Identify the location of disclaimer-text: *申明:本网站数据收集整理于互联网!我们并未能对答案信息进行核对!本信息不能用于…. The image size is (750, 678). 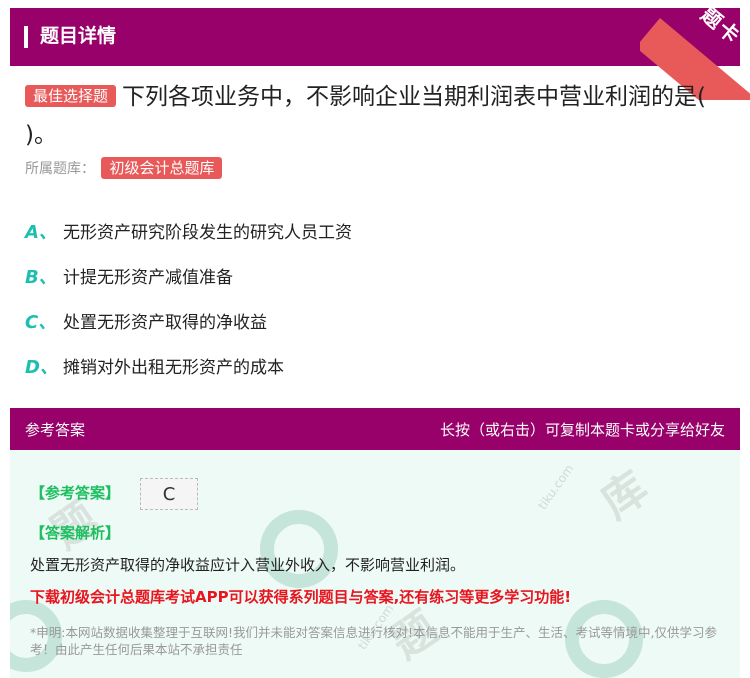
(373, 641).